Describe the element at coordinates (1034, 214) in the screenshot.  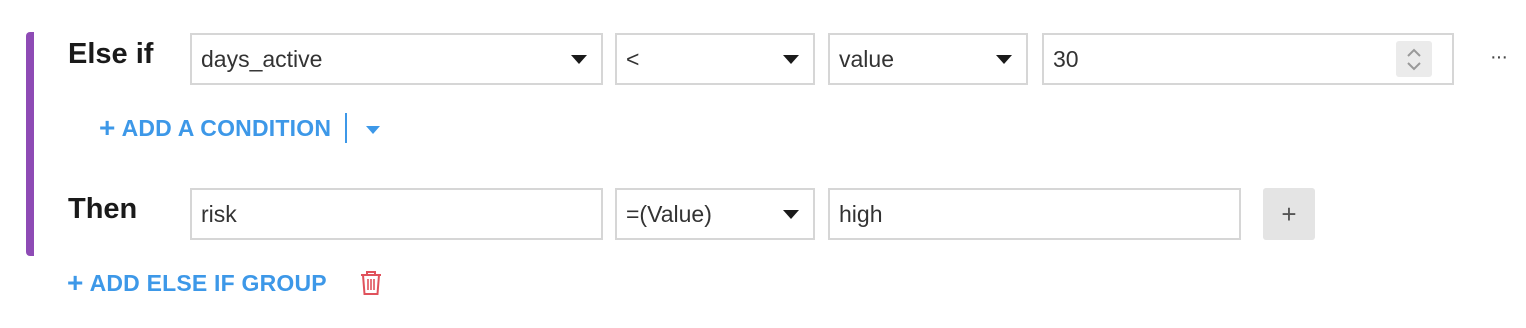
I see `then-value-input: high` at that location.